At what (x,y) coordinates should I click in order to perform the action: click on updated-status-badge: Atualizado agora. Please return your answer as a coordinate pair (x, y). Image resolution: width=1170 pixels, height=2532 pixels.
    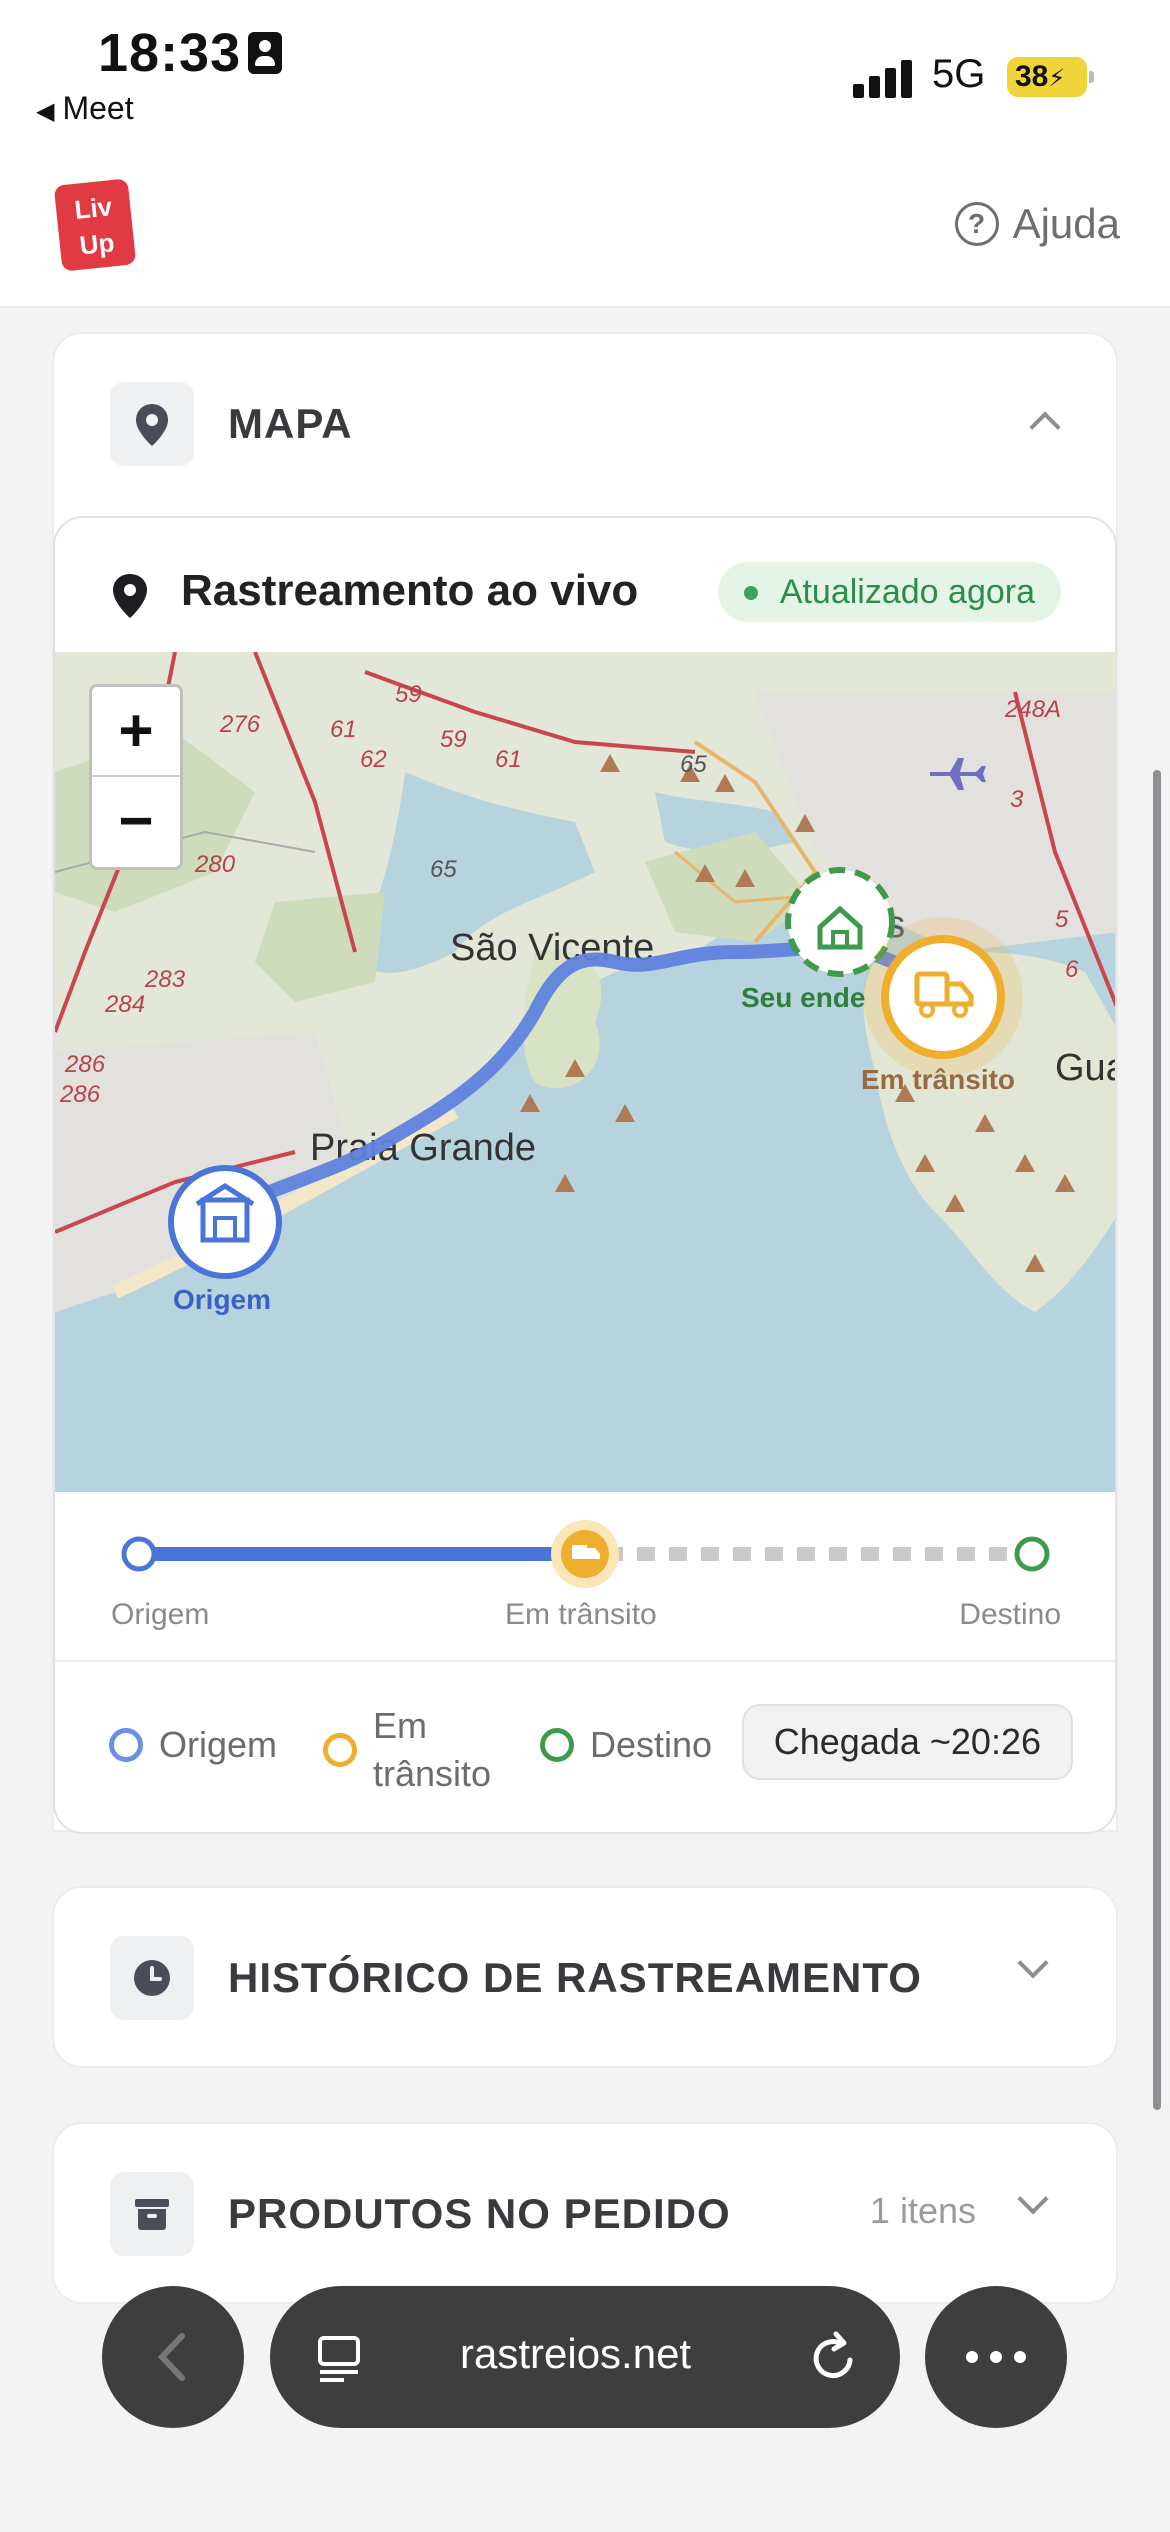
    Looking at the image, I should click on (889, 592).